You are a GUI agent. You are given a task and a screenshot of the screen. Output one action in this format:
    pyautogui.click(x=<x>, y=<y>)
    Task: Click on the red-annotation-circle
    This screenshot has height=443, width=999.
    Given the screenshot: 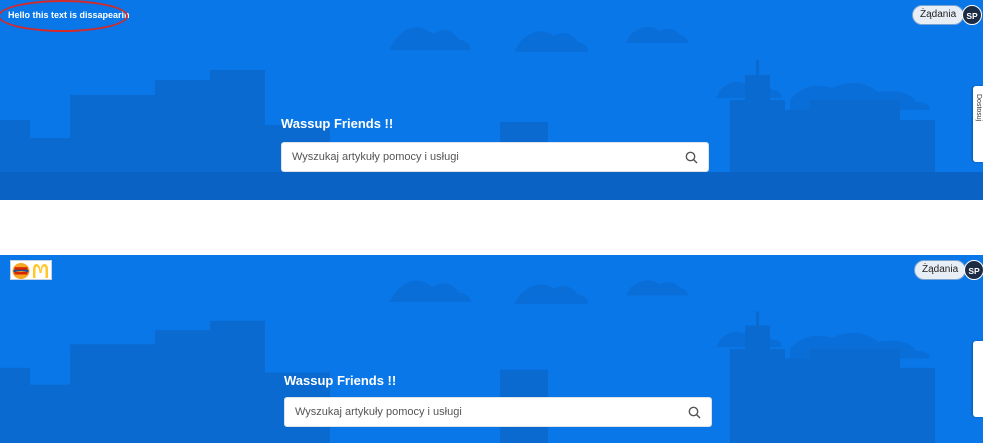 What is the action you would take?
    pyautogui.click(x=64, y=16)
    